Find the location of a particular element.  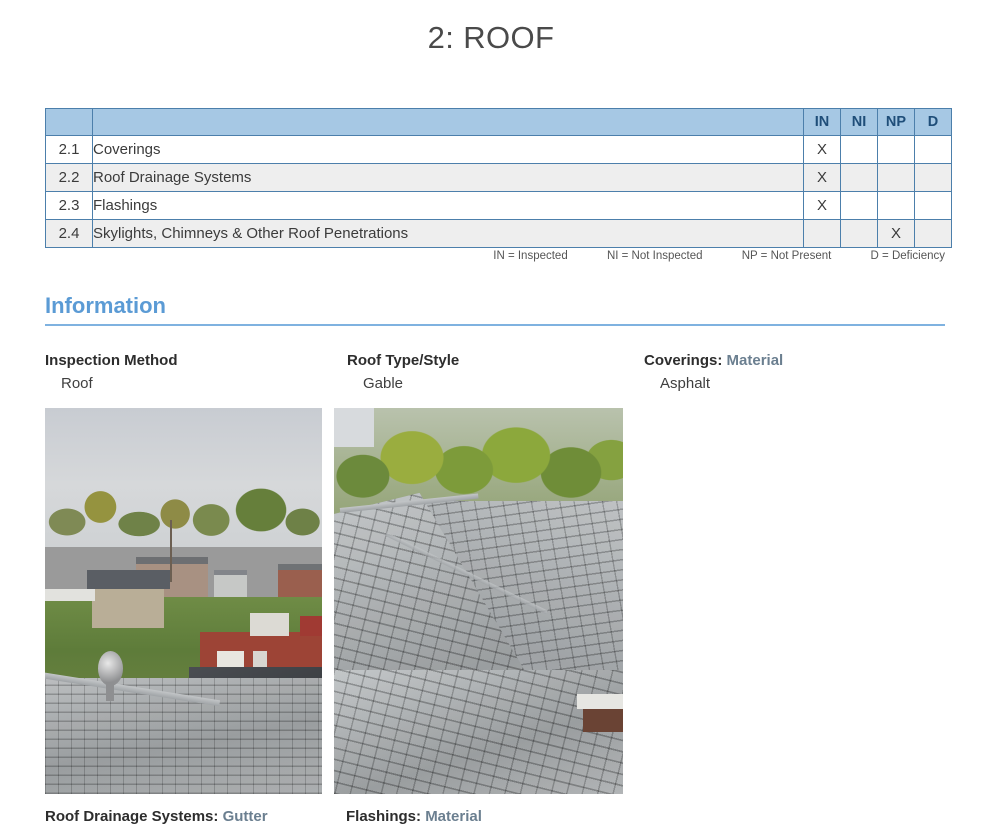

caption-label: Flashings: is located at coordinates (384, 816).